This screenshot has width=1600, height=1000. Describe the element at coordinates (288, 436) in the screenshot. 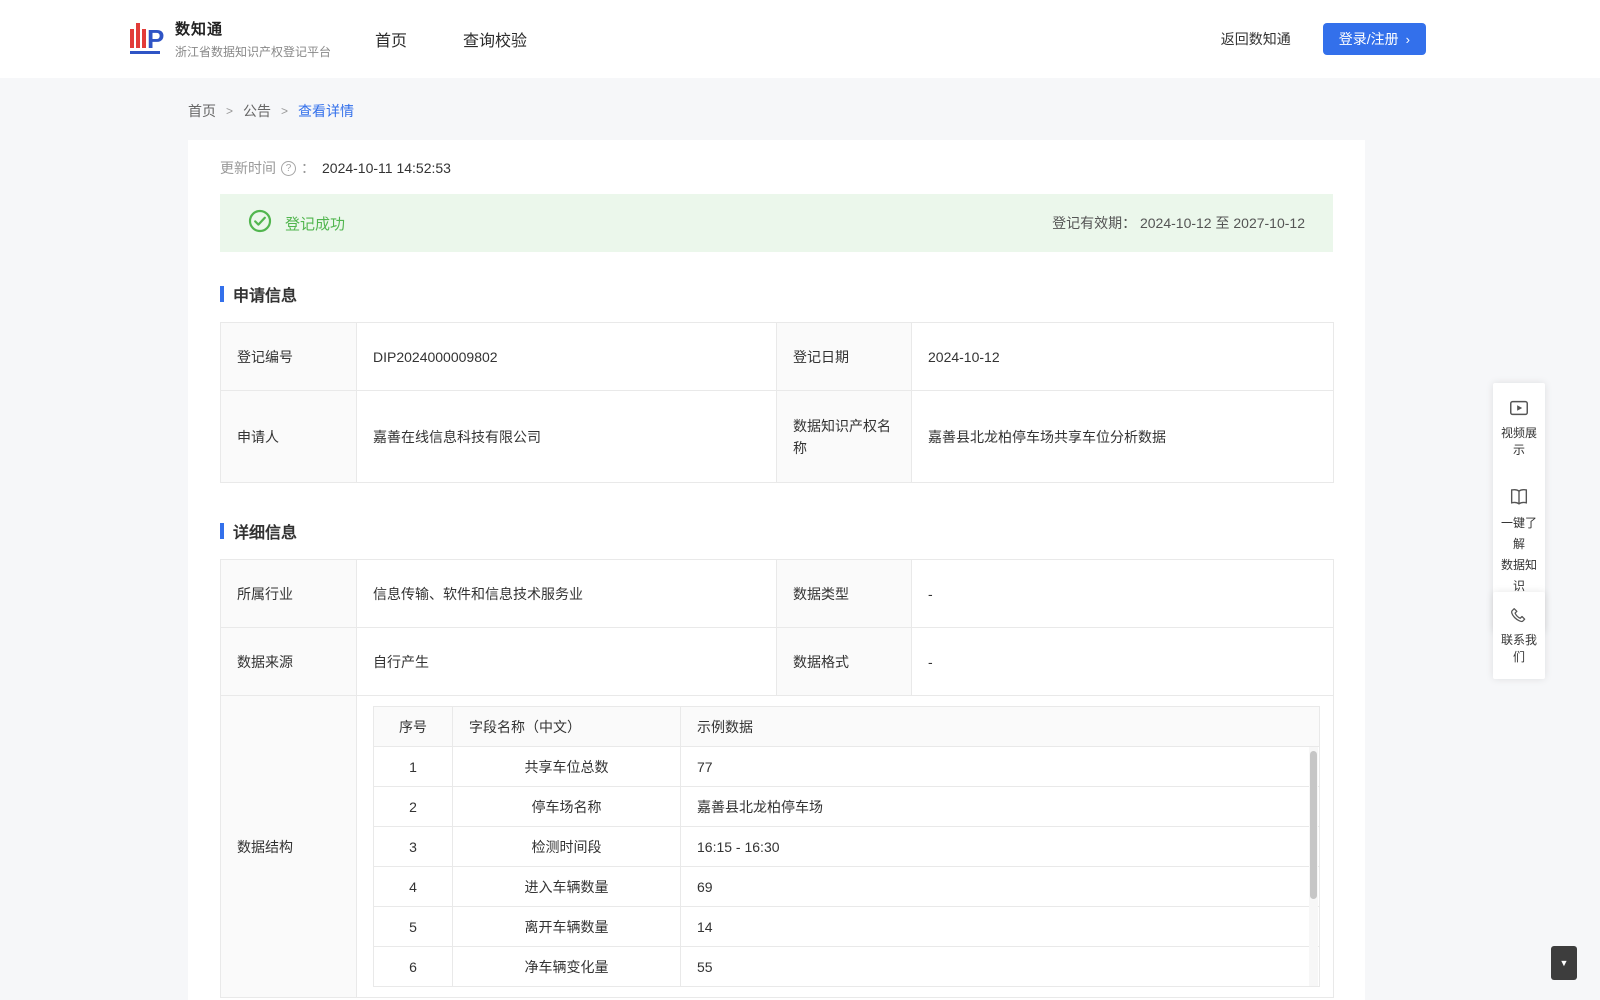

I see `applicant-label: 申请人` at that location.